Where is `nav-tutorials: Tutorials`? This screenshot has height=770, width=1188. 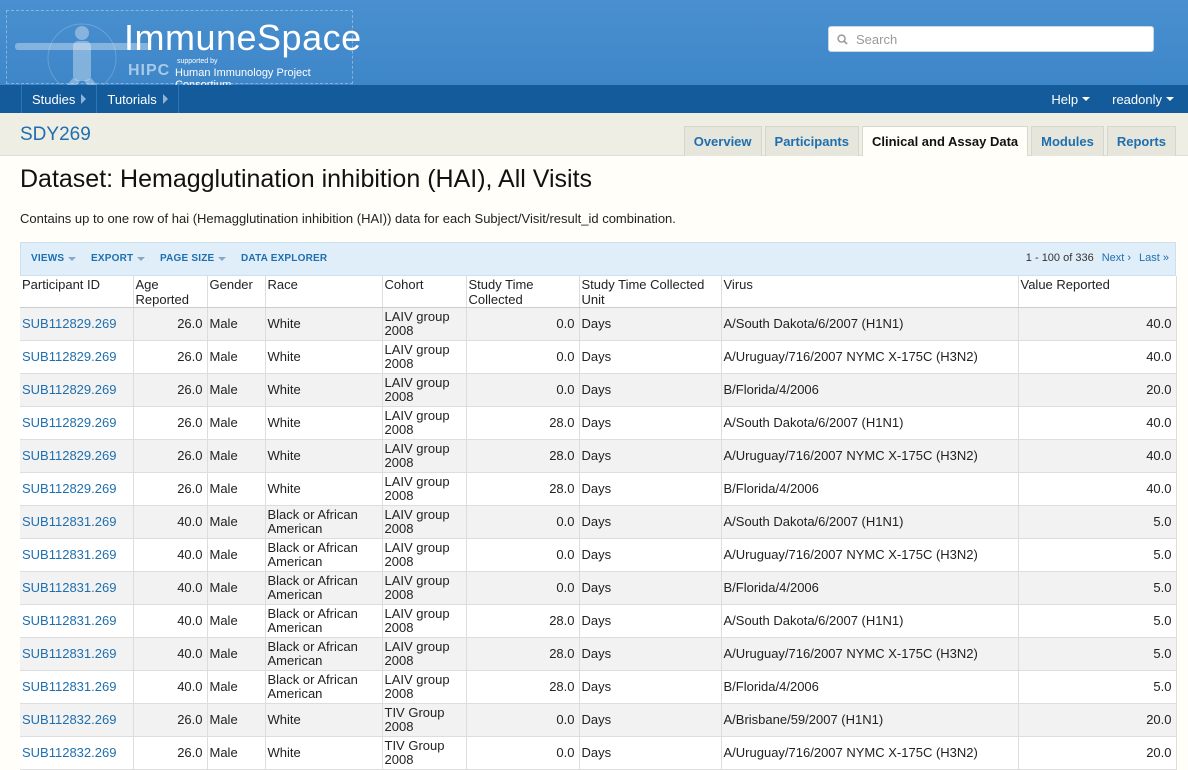 nav-tutorials: Tutorials is located at coordinates (137, 99).